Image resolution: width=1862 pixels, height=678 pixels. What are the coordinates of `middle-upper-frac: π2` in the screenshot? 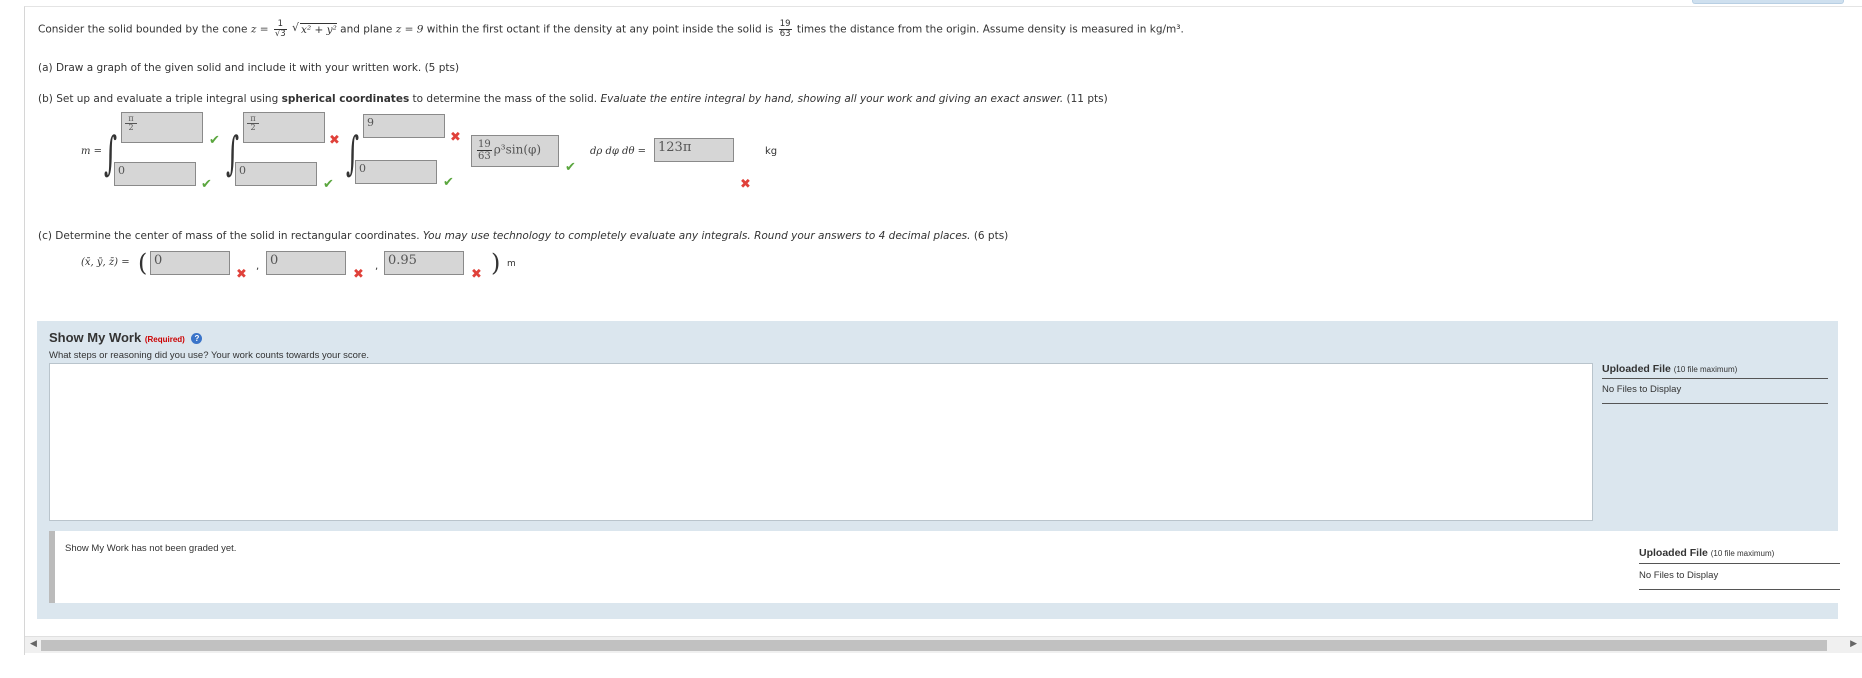 It's located at (253, 123).